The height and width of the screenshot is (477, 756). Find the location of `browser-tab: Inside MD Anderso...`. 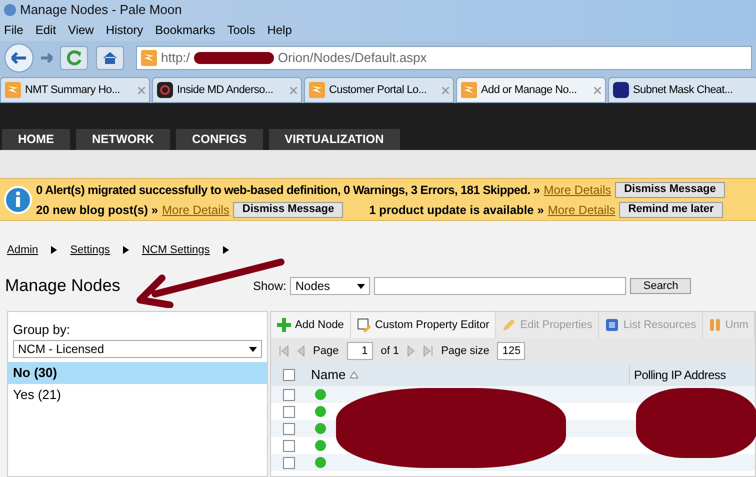

browser-tab: Inside MD Anderso... is located at coordinates (227, 90).